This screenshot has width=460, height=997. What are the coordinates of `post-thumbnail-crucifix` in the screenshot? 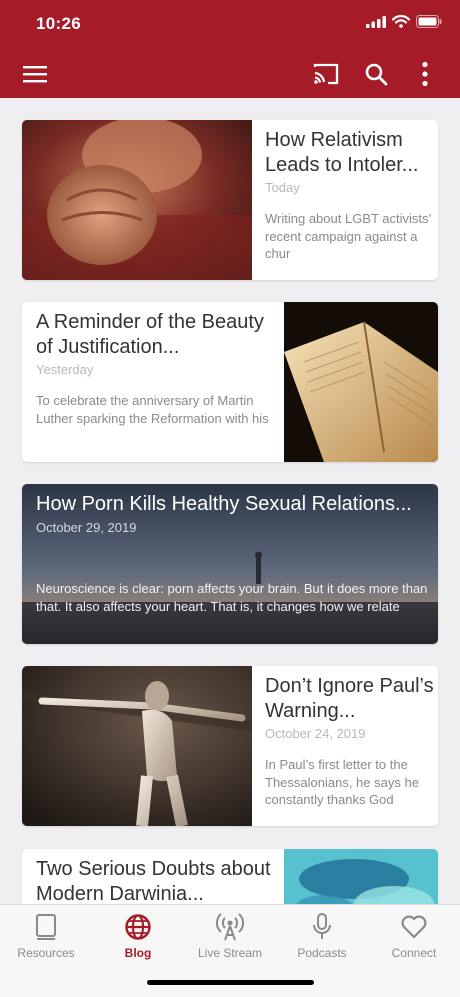 It's located at (137, 746).